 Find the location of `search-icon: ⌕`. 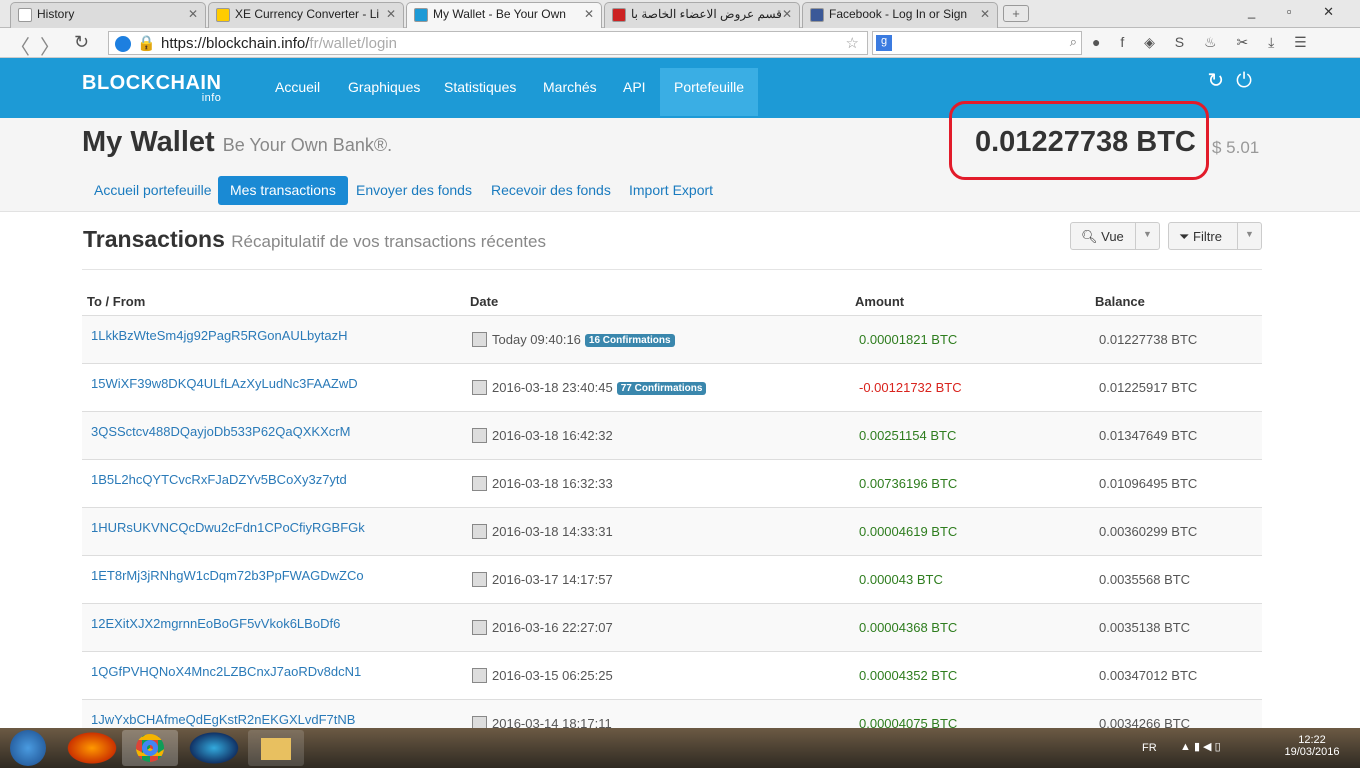

search-icon: ⌕ is located at coordinates (1073, 42).